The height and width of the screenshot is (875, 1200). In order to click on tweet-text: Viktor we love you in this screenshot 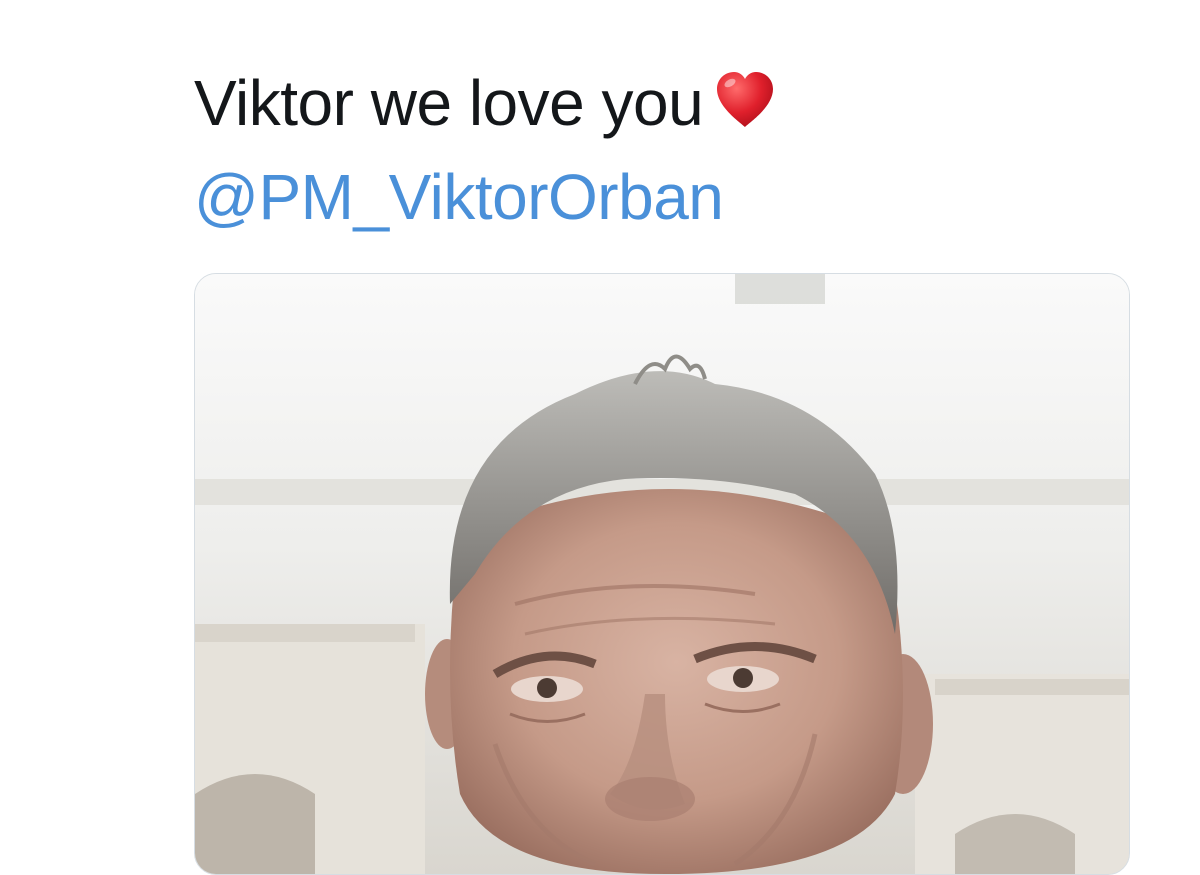, I will do `click(485, 106)`.